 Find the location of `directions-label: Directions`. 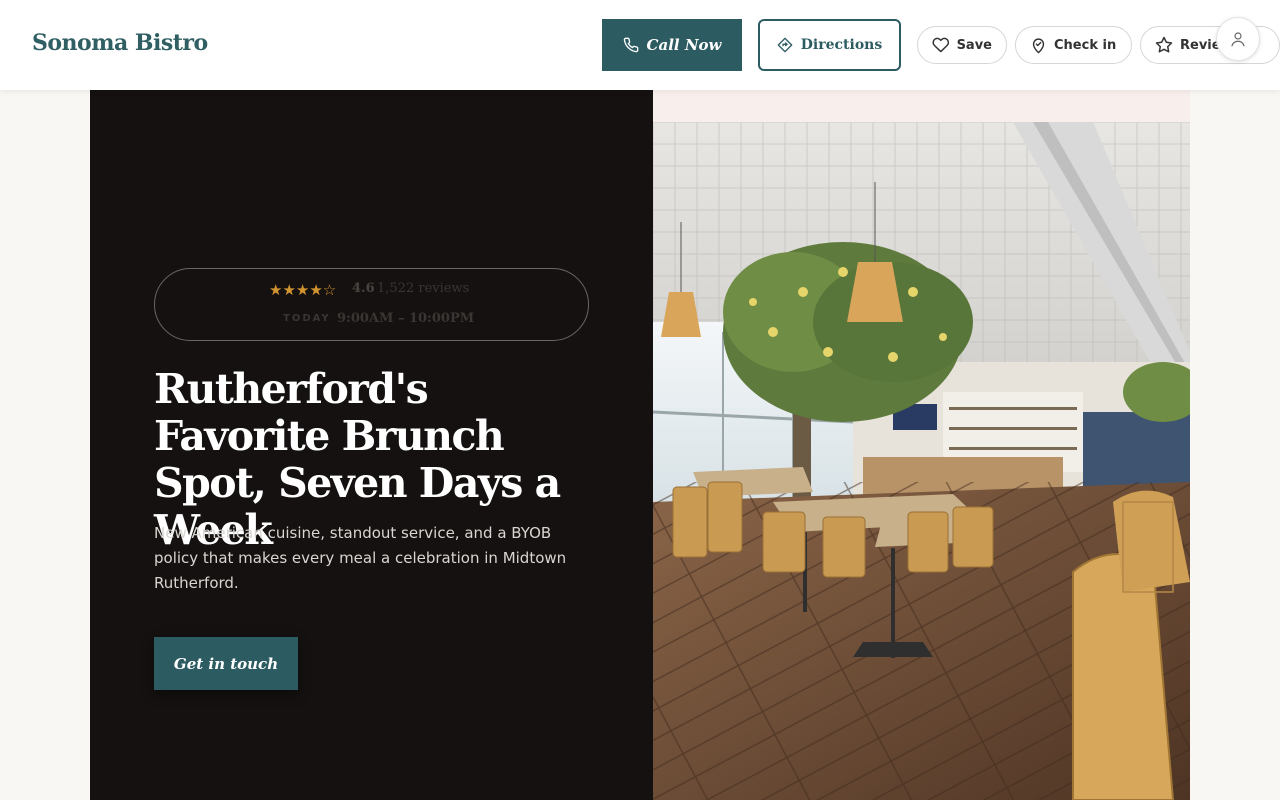

directions-label: Directions is located at coordinates (841, 45).